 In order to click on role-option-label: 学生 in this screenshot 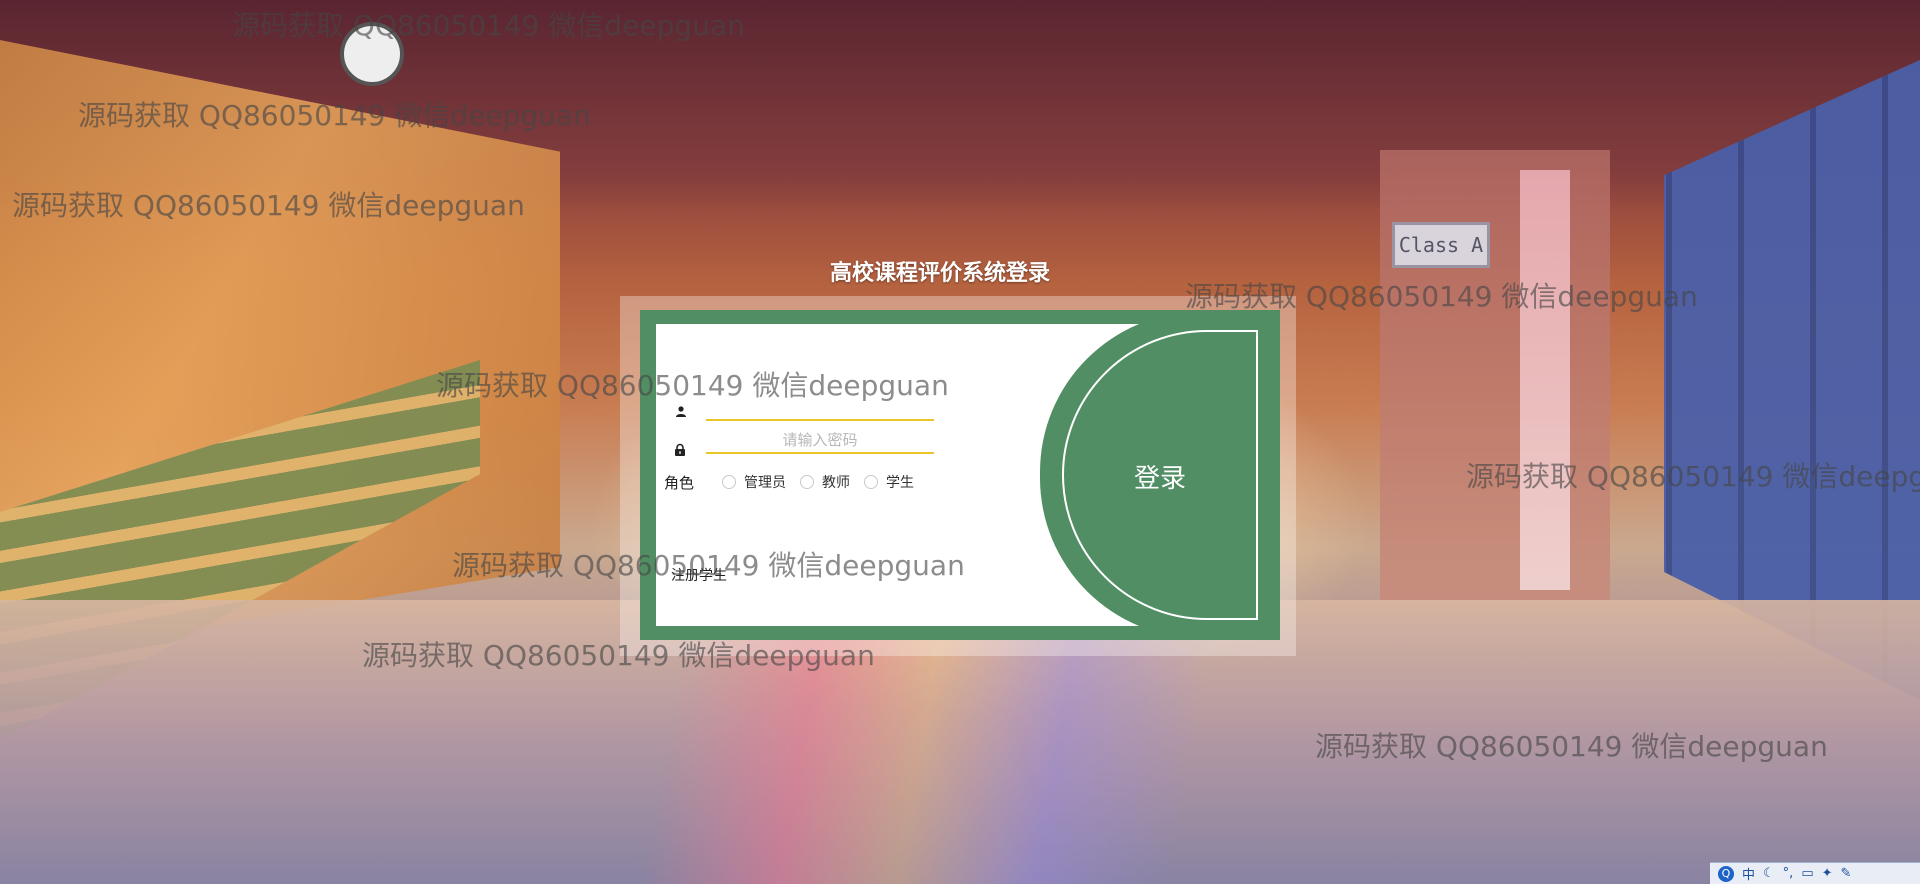, I will do `click(900, 483)`.